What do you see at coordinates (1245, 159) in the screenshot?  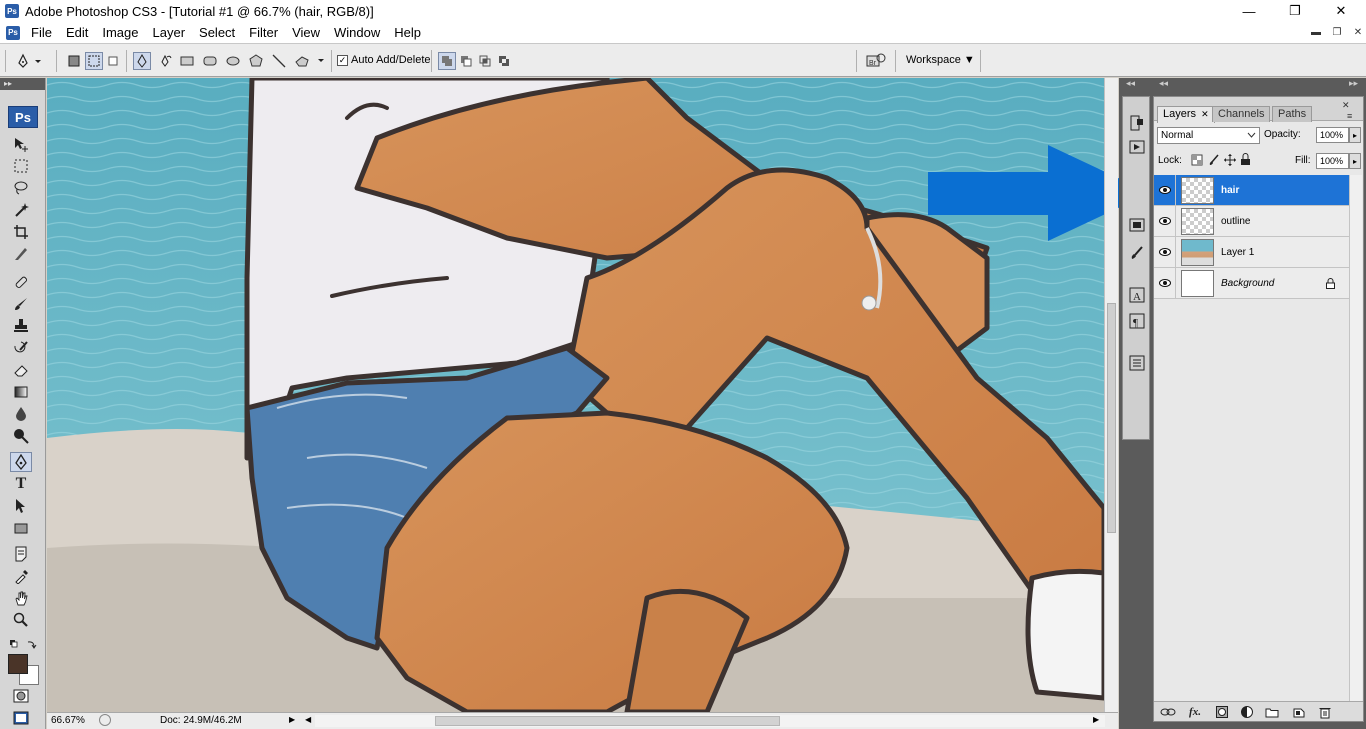 I see `lock-all-icon` at bounding box center [1245, 159].